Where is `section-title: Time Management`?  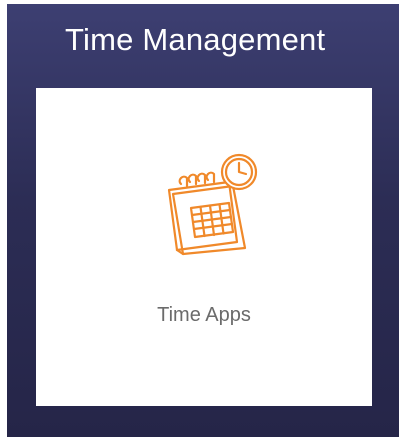 section-title: Time Management is located at coordinates (195, 39).